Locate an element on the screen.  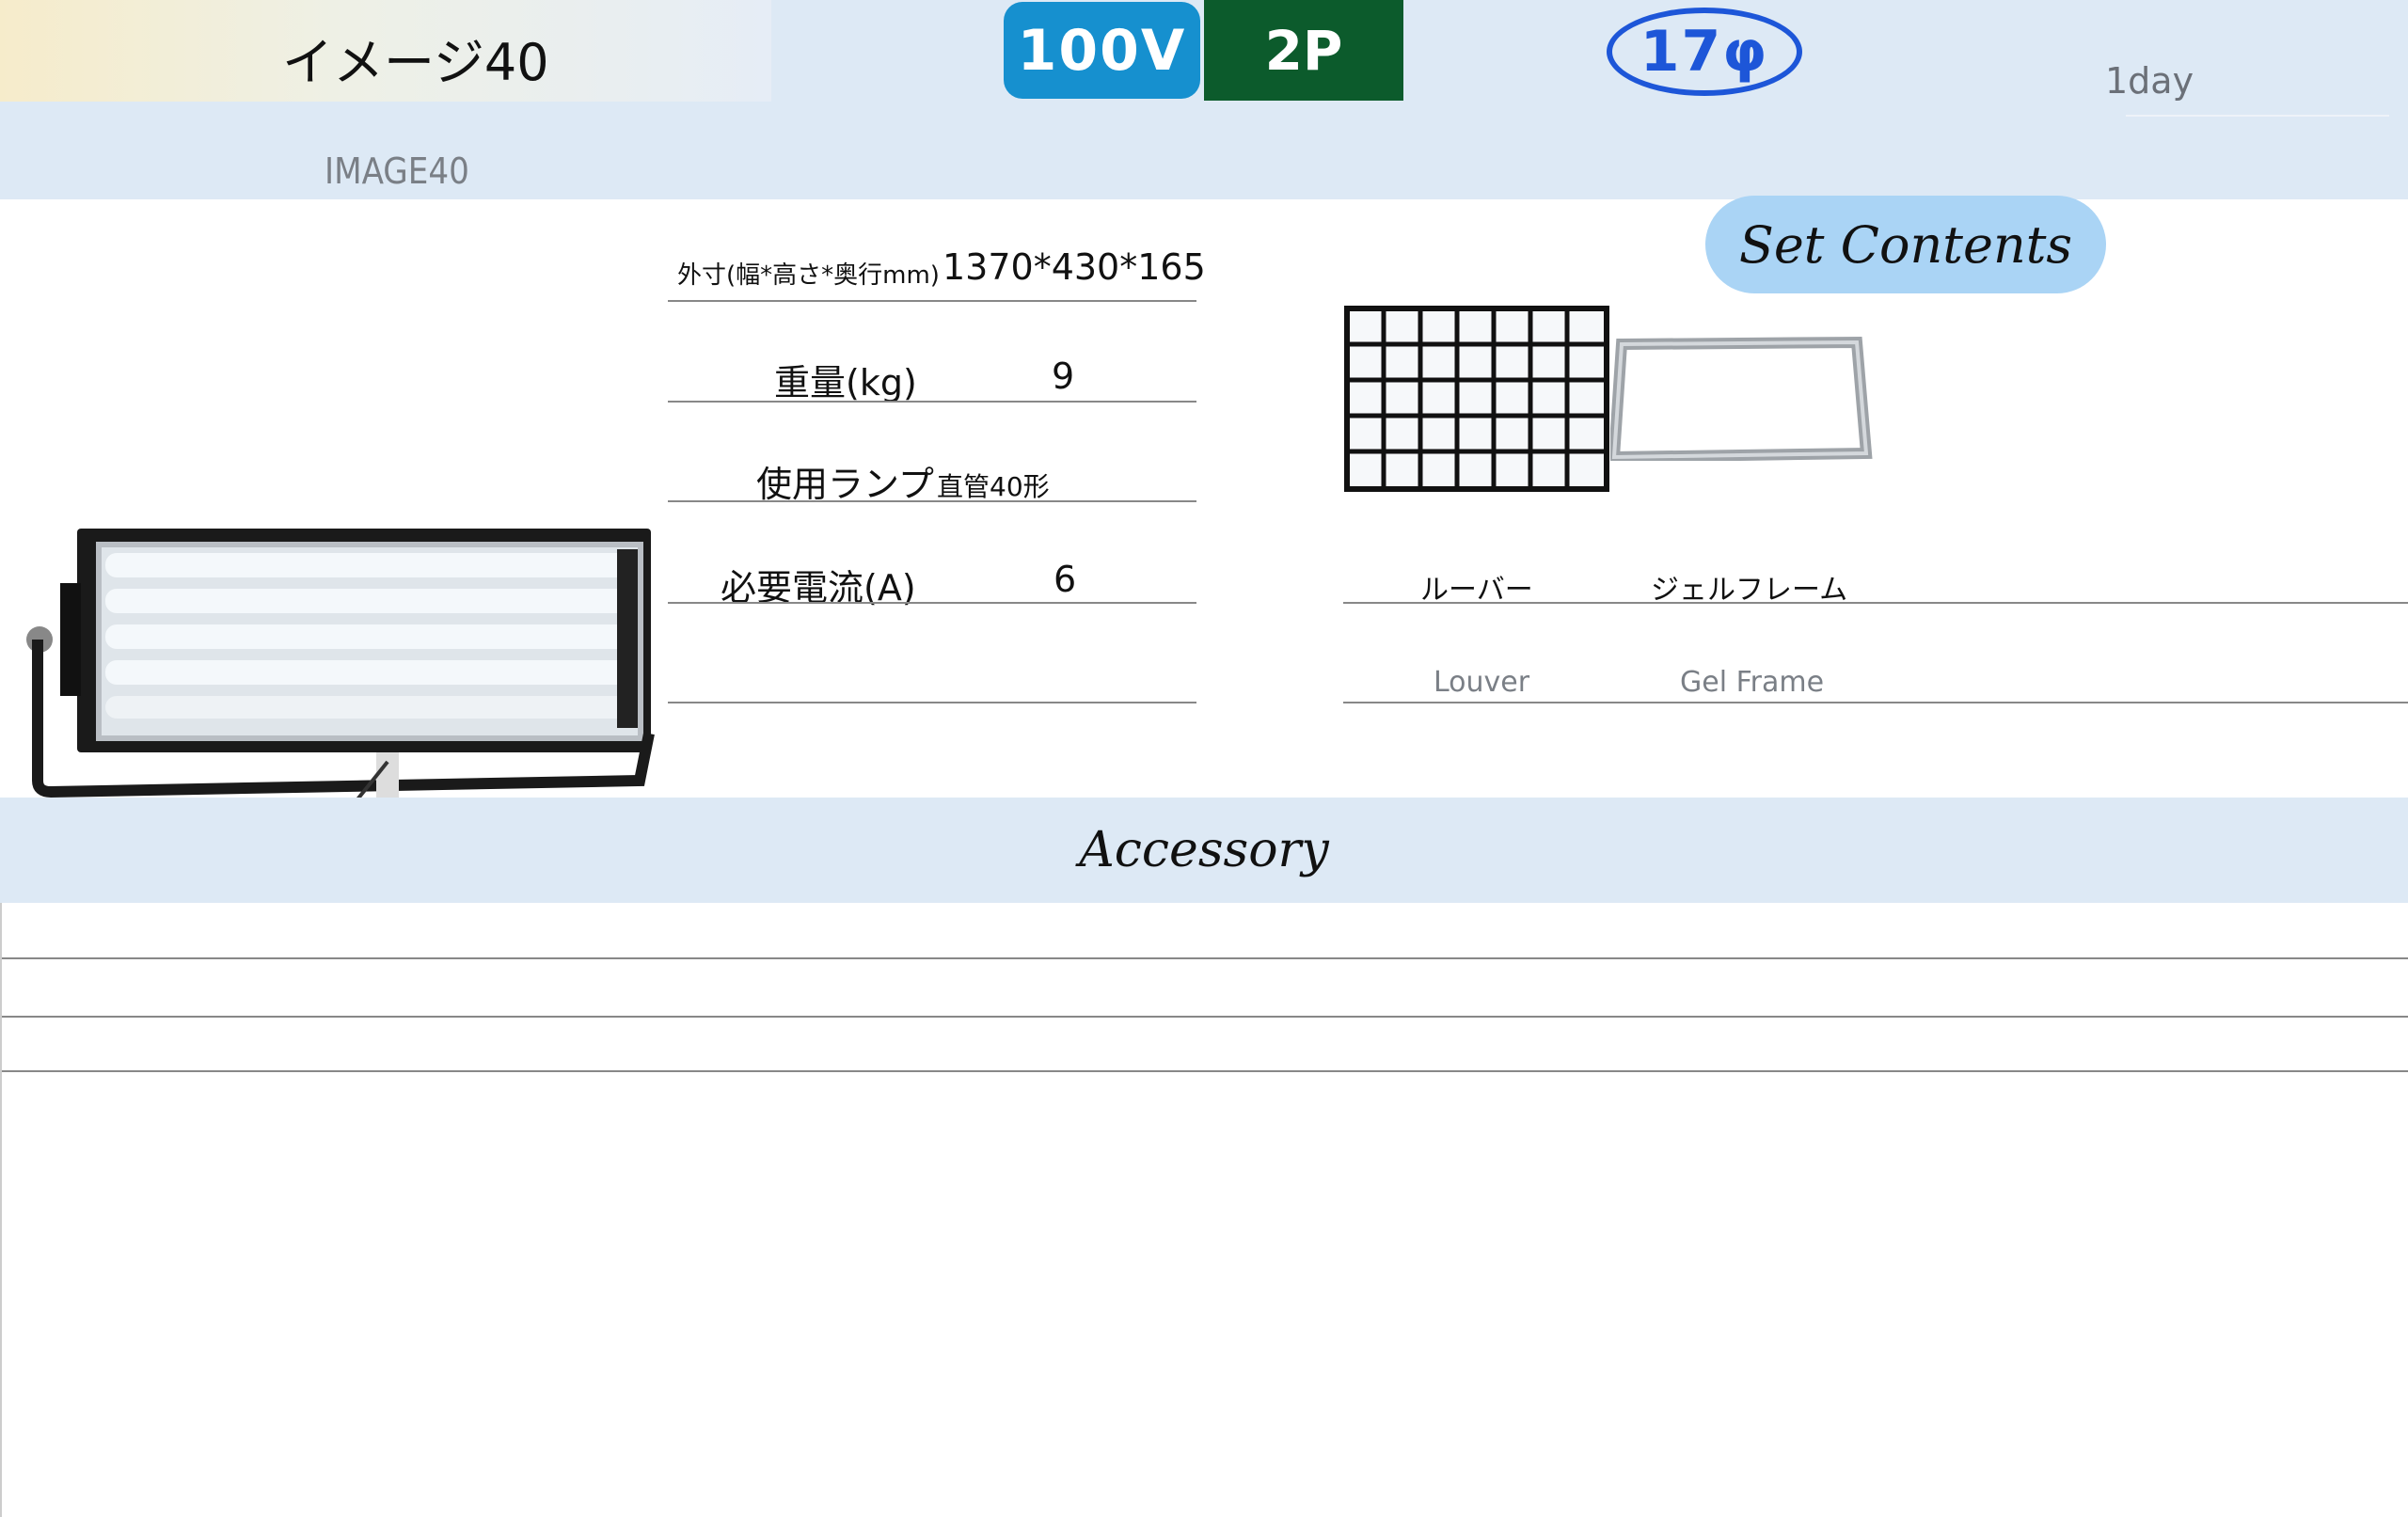
gel-frame-image is located at coordinates (1742, 398).